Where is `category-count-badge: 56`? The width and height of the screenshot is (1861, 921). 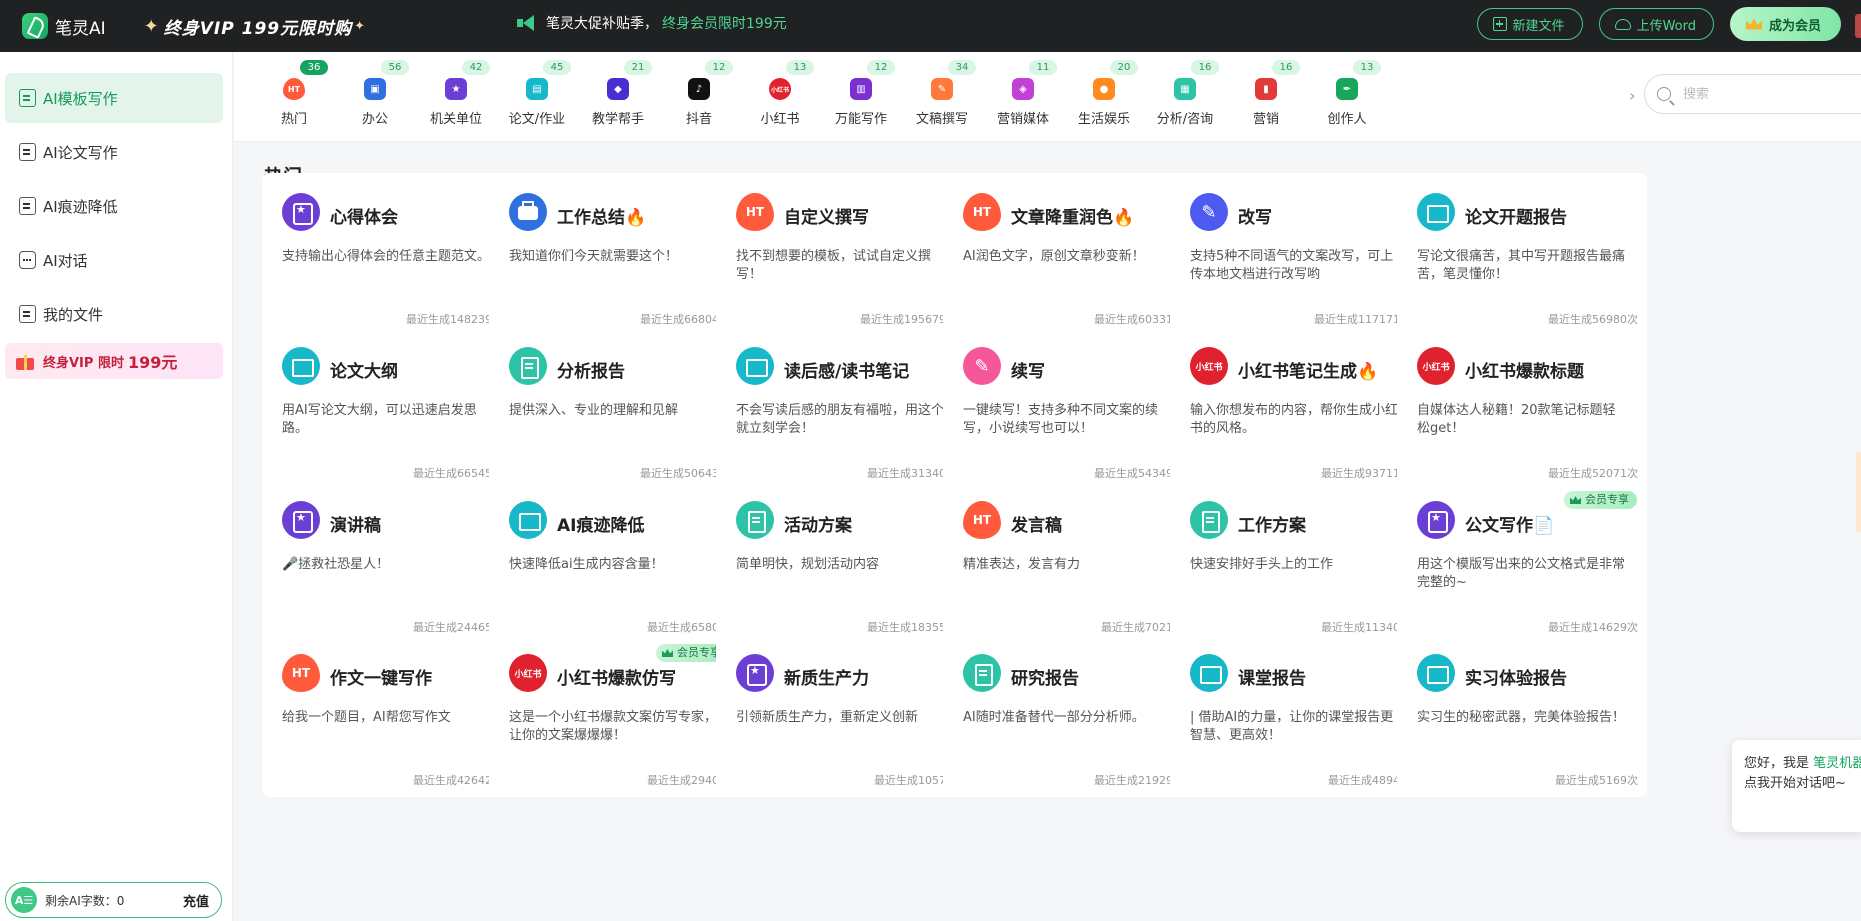
category-count-badge: 56 is located at coordinates (395, 67).